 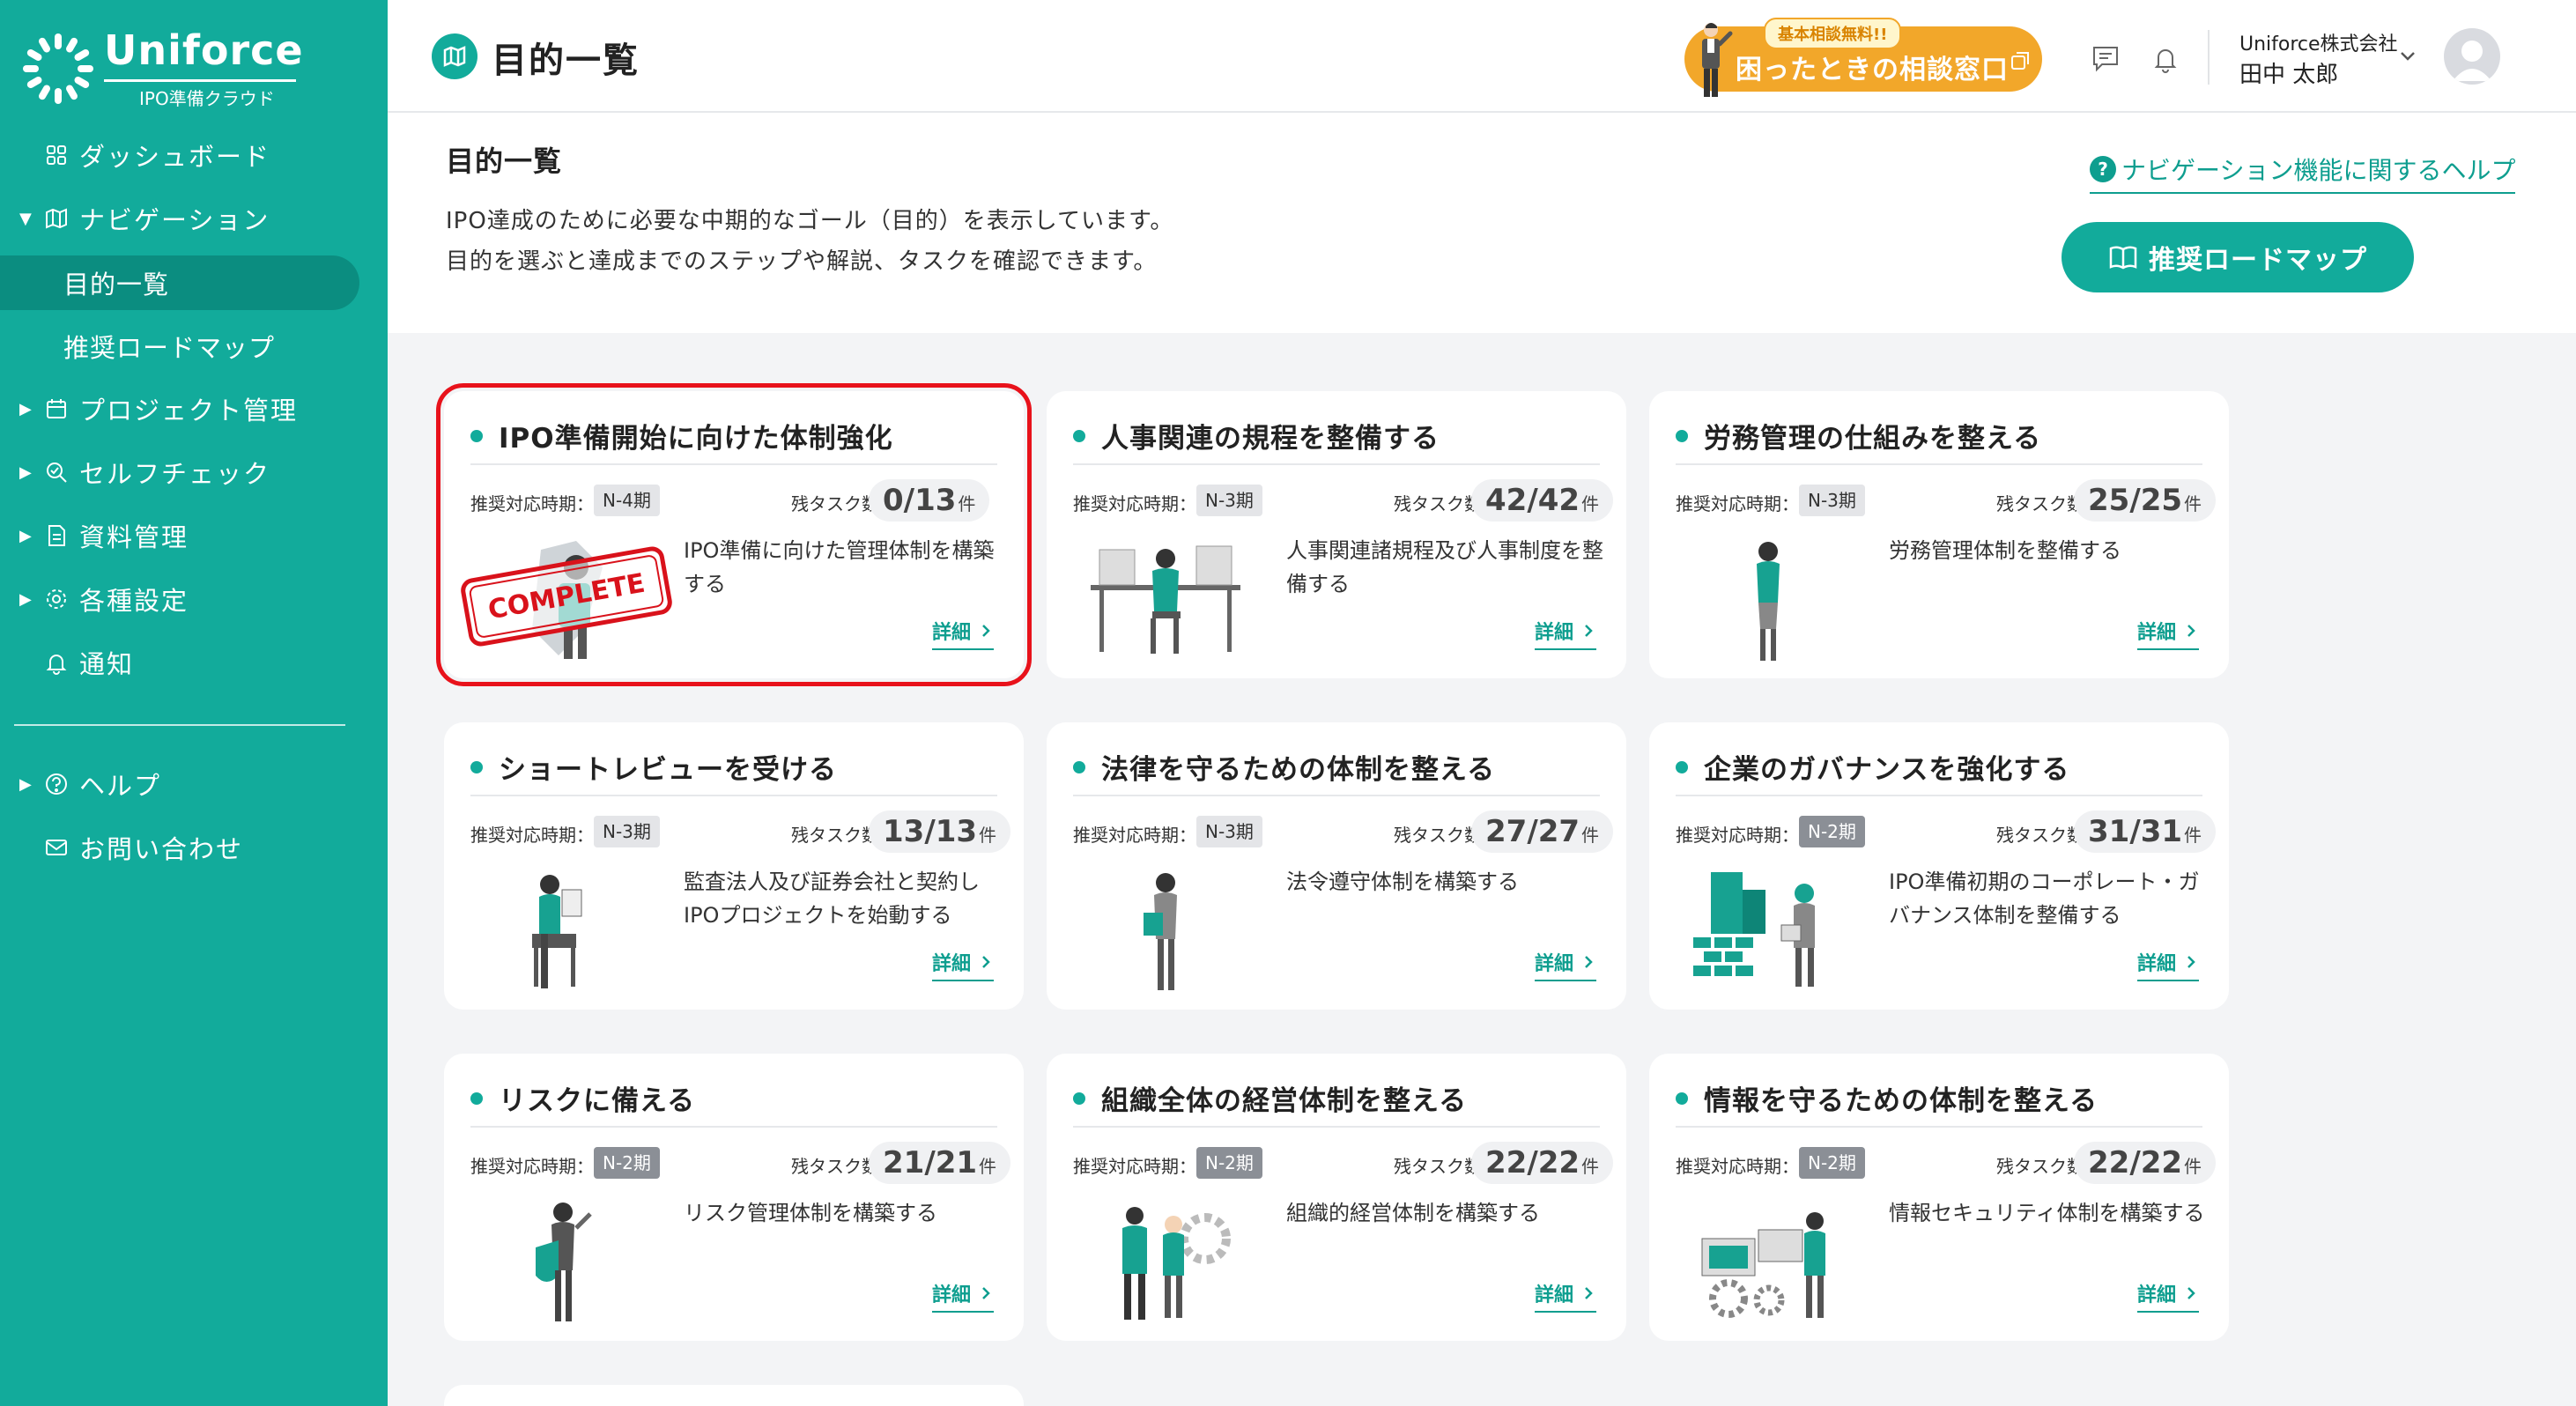 What do you see at coordinates (696, 439) in the screenshot?
I see `card-title-text: IPO準備開始に向けた体制強化` at bounding box center [696, 439].